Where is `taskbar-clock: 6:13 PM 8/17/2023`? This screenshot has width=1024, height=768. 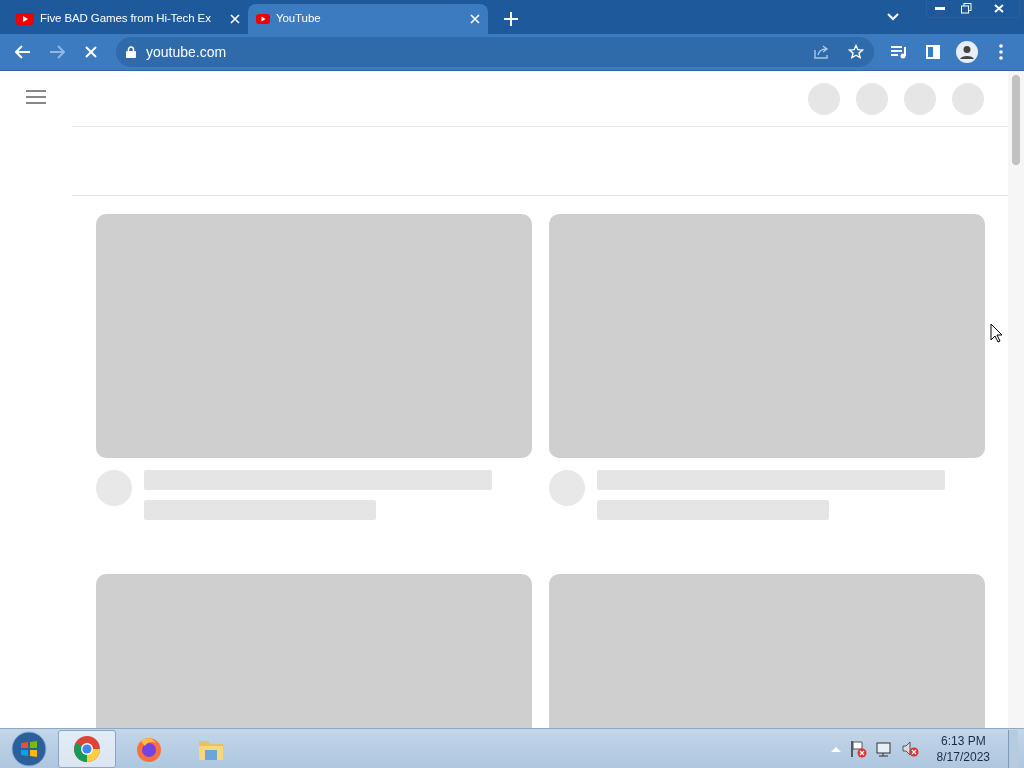
taskbar-clock: 6:13 PM 8/17/2023 is located at coordinates (963, 748).